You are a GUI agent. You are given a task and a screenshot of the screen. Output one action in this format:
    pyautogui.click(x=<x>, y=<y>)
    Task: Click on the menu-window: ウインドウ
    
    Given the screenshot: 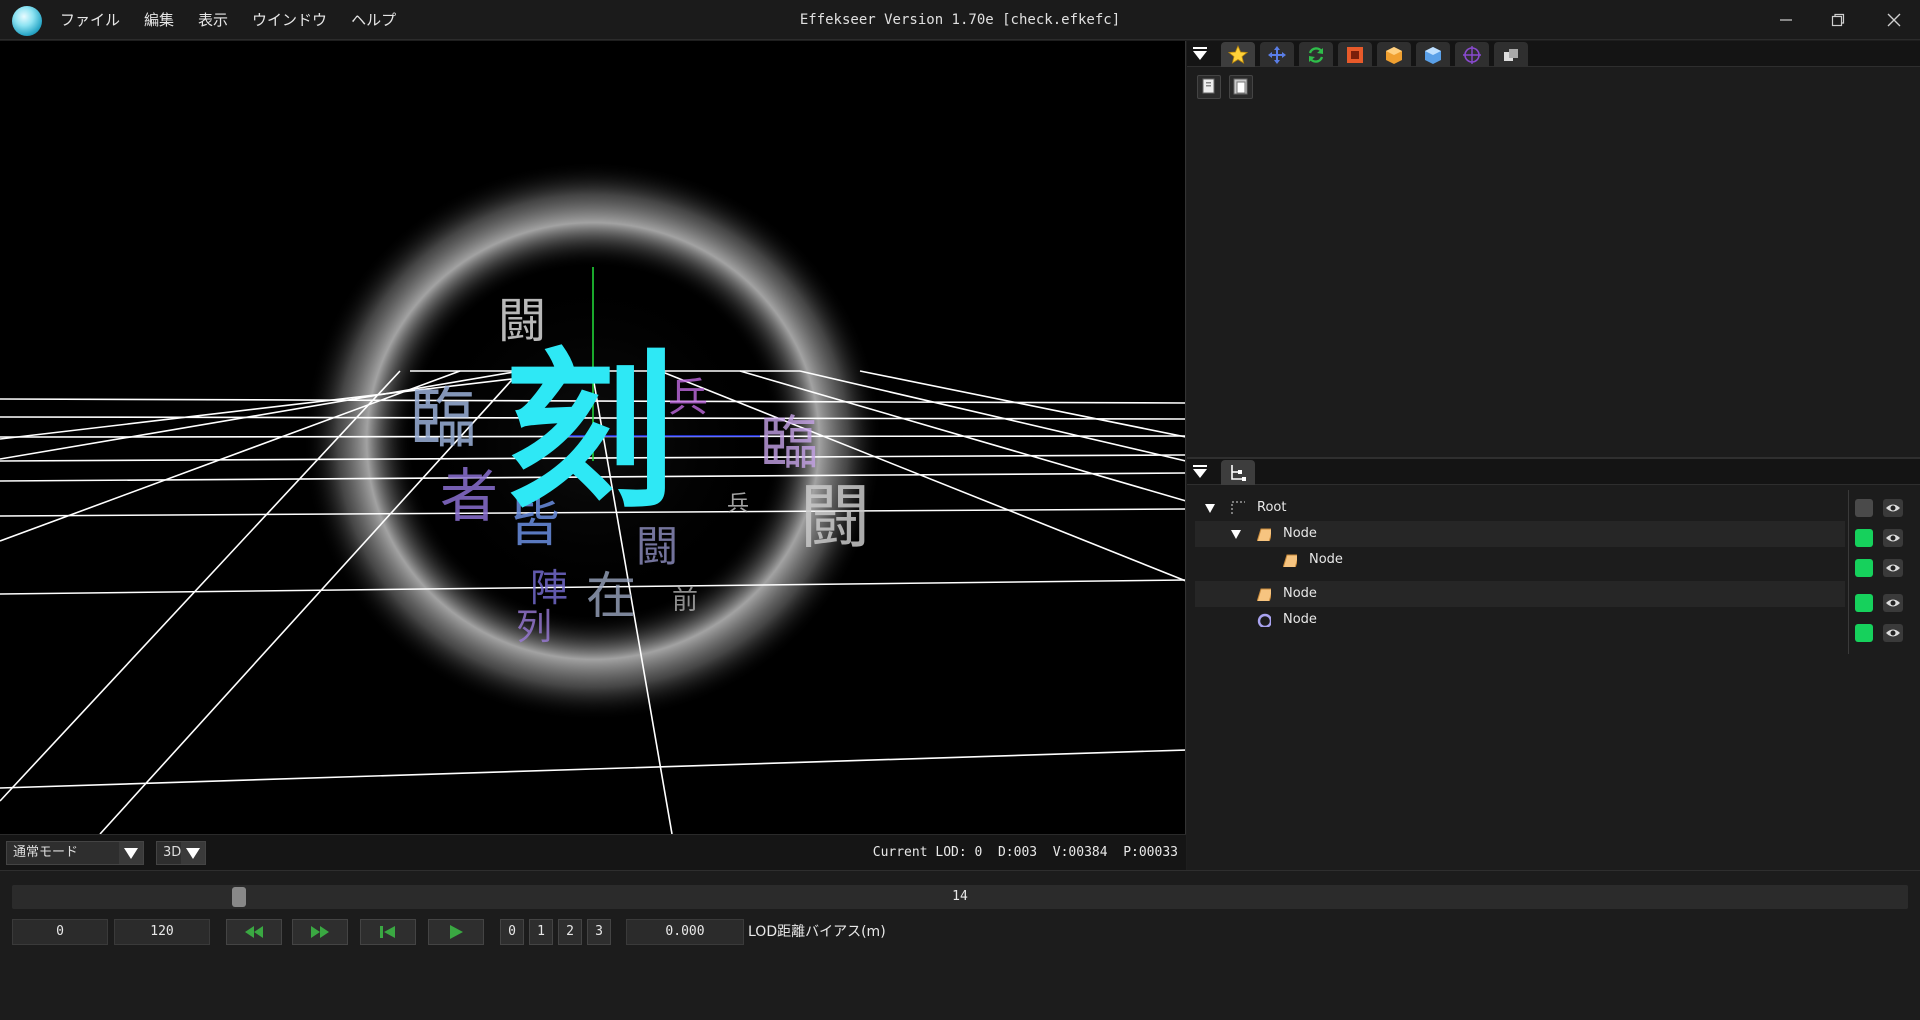 What is the action you would take?
    pyautogui.click(x=289, y=20)
    